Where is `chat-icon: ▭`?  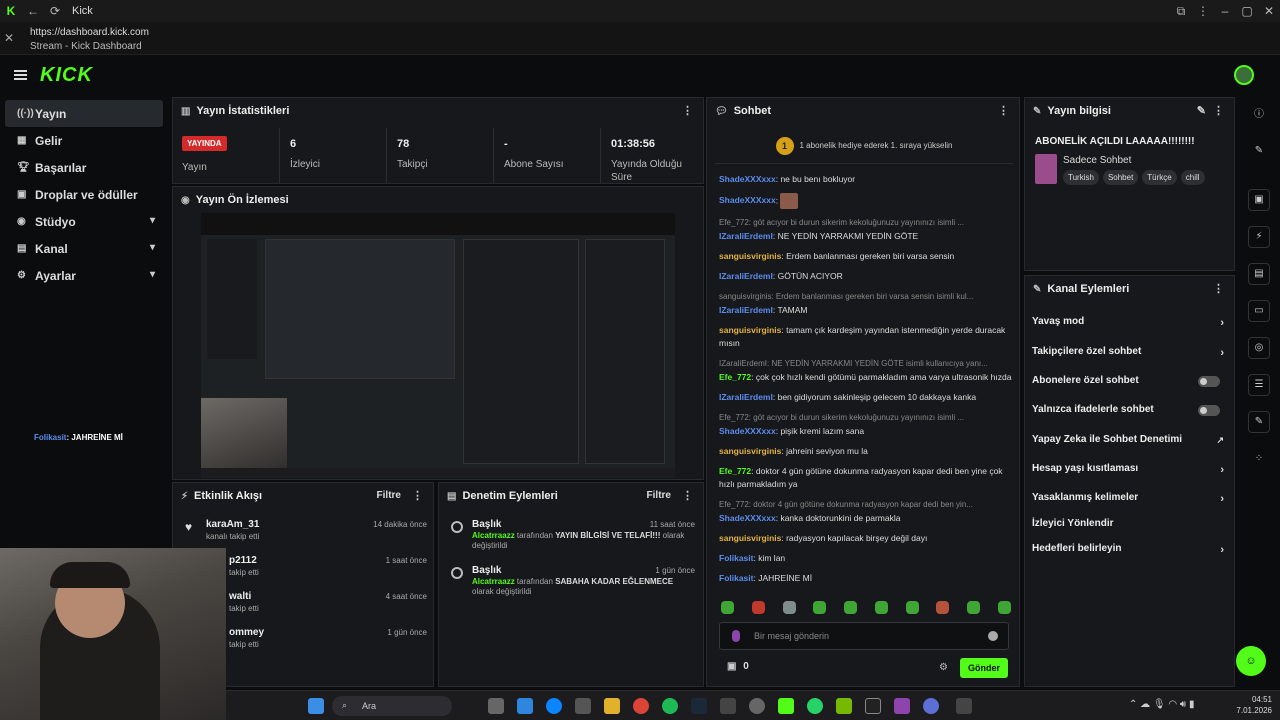
chat-icon: ▭ is located at coordinates (1259, 311).